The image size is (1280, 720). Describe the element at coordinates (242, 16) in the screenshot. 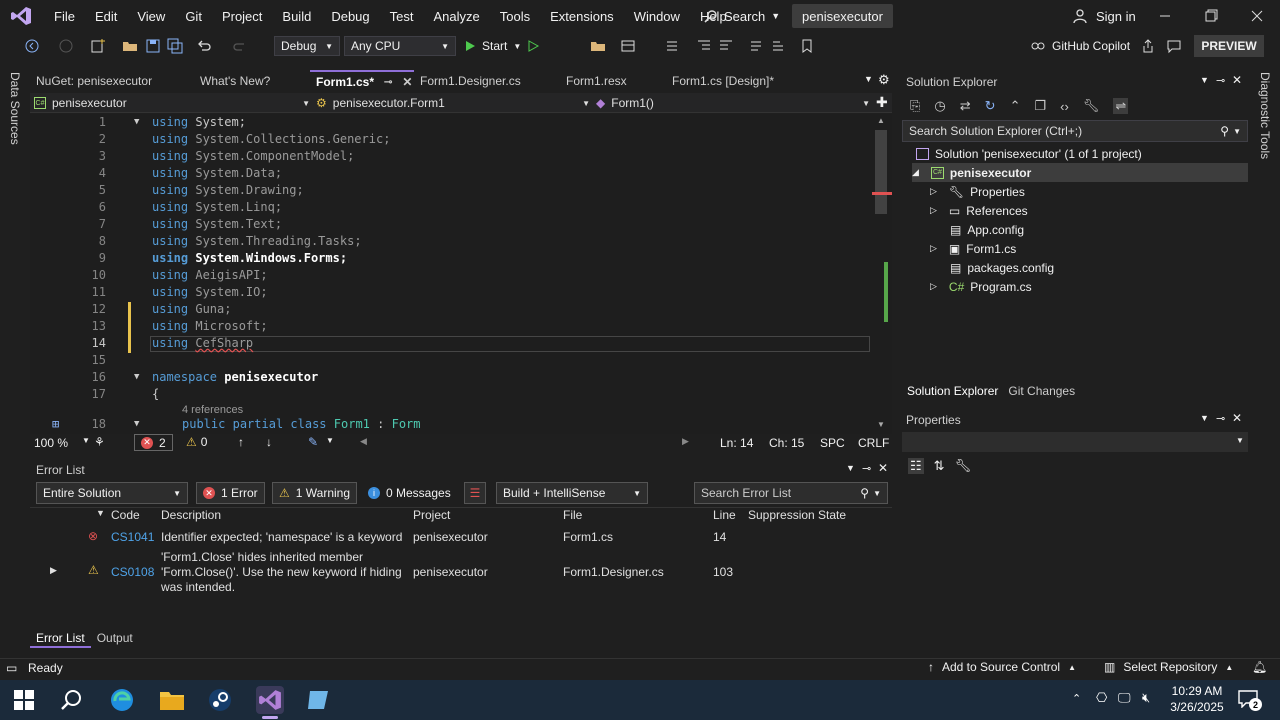

I see `menu-project: Project` at that location.